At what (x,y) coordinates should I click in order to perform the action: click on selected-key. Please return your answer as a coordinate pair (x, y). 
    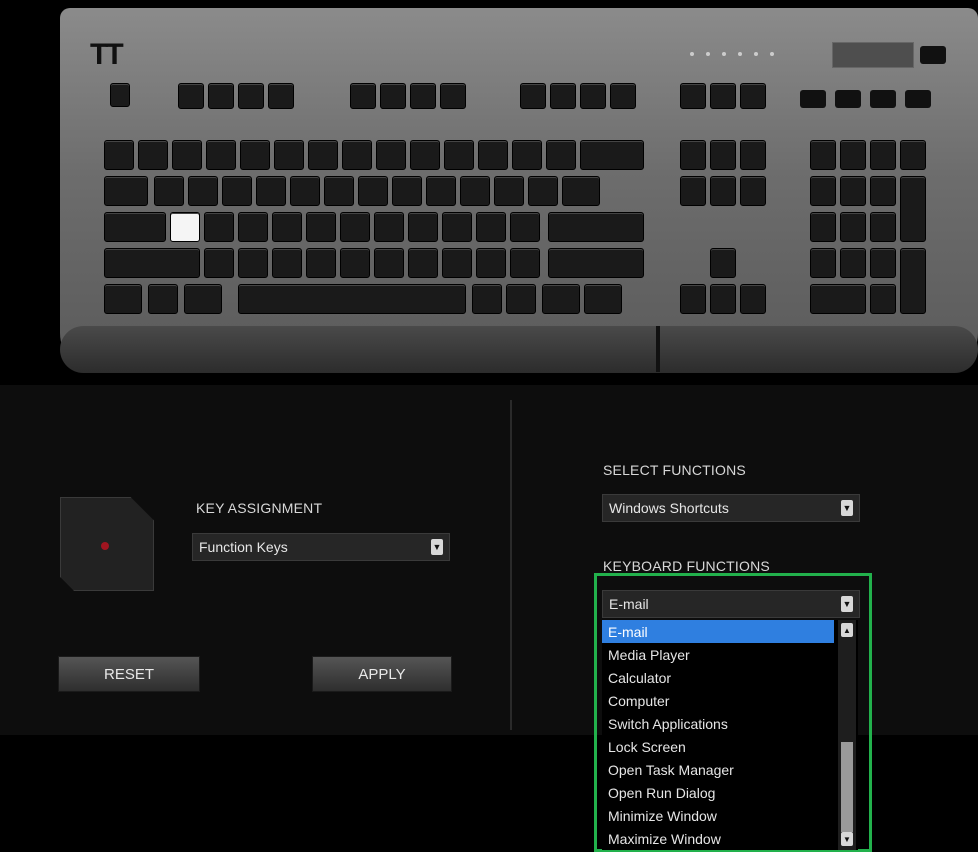
    Looking at the image, I should click on (185, 227).